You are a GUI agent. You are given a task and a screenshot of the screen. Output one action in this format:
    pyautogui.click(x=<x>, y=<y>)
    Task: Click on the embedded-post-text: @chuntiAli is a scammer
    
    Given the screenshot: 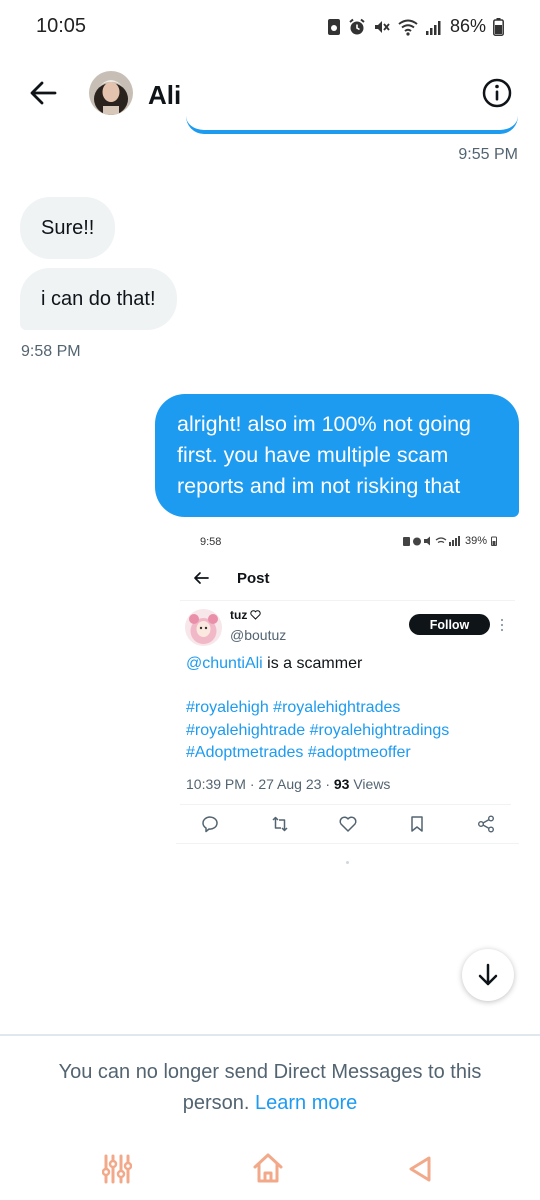 What is the action you would take?
    pyautogui.click(x=348, y=664)
    